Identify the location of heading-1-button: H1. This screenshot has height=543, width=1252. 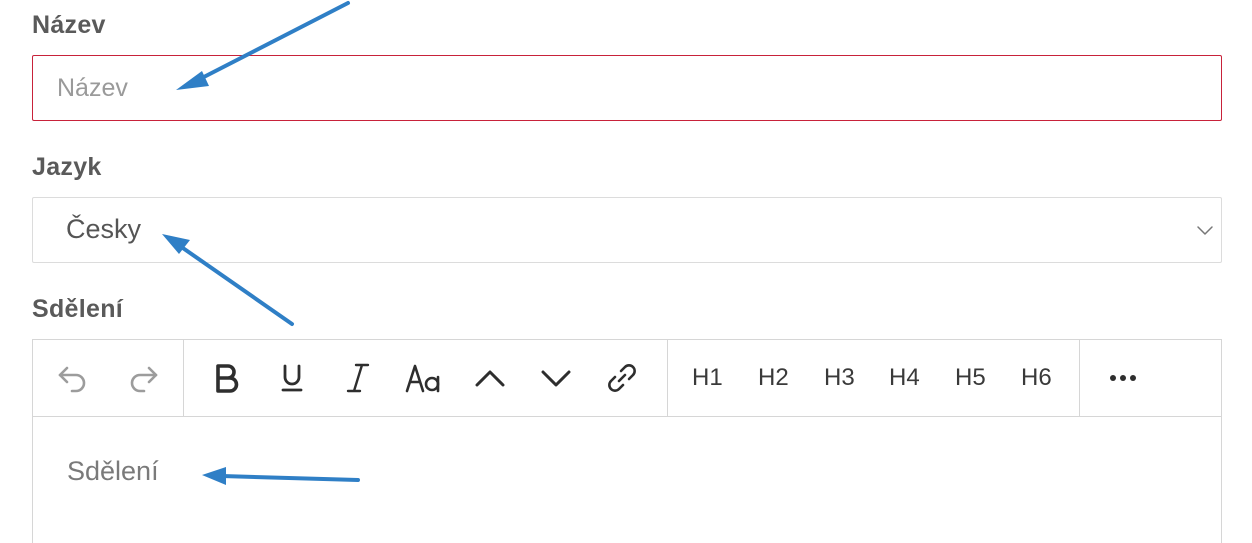
(707, 378).